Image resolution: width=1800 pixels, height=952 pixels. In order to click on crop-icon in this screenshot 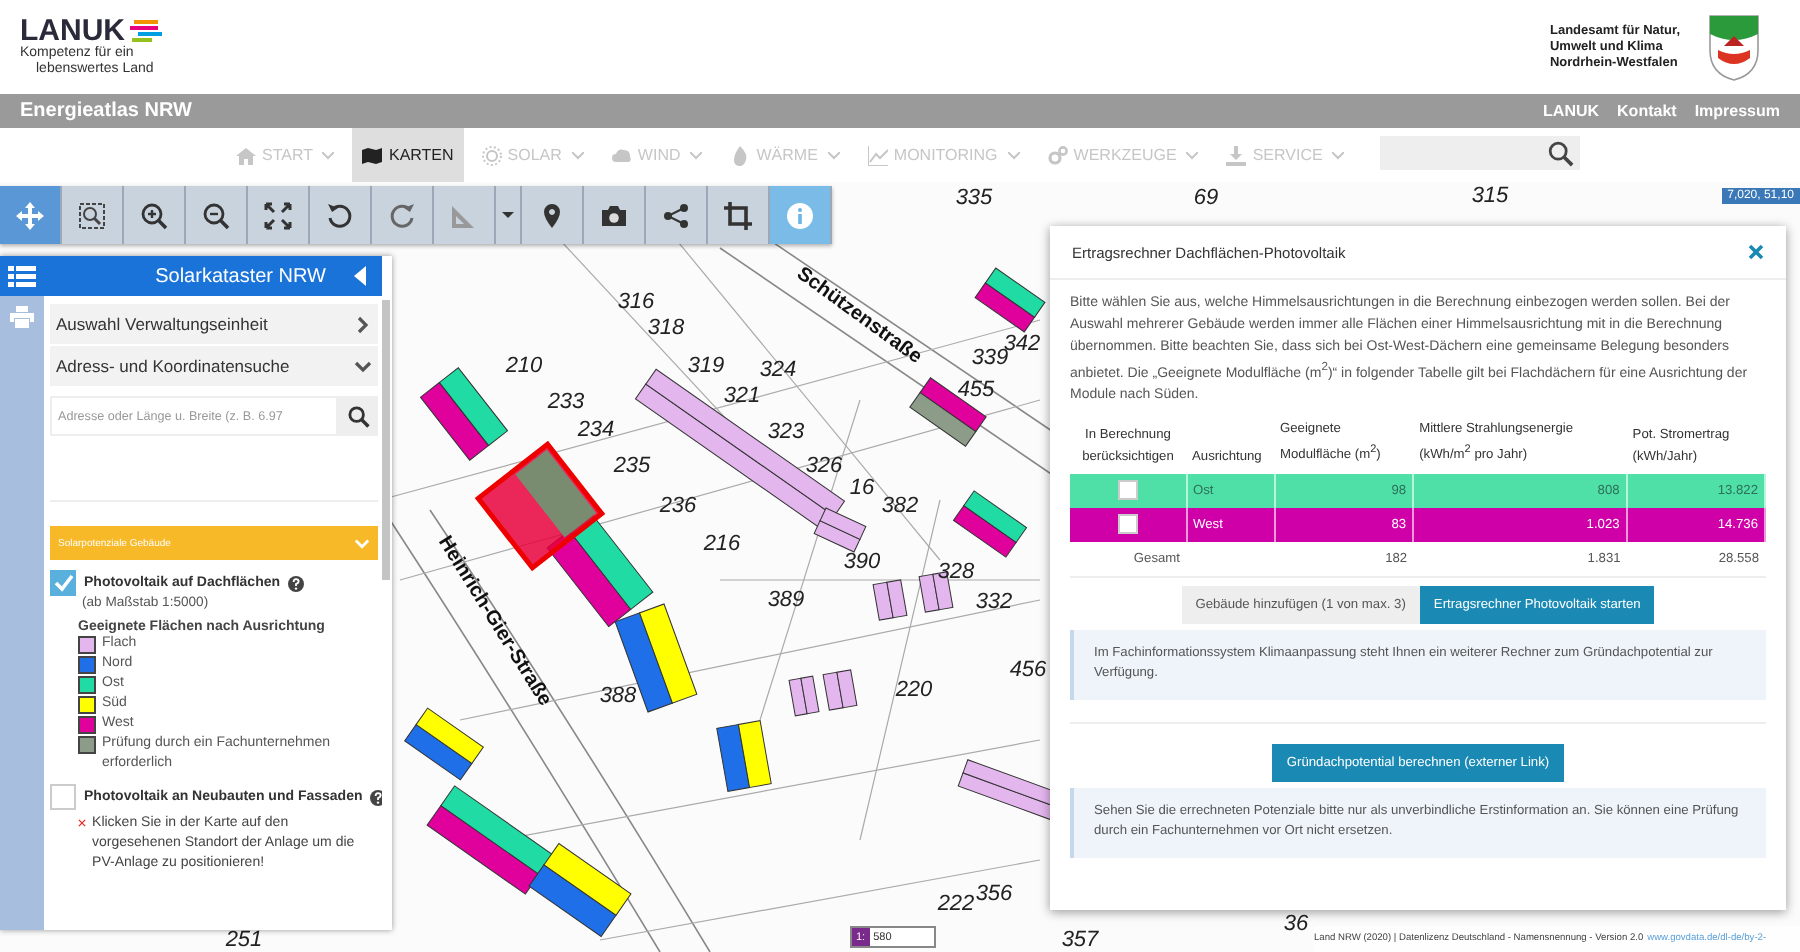, I will do `click(738, 215)`.